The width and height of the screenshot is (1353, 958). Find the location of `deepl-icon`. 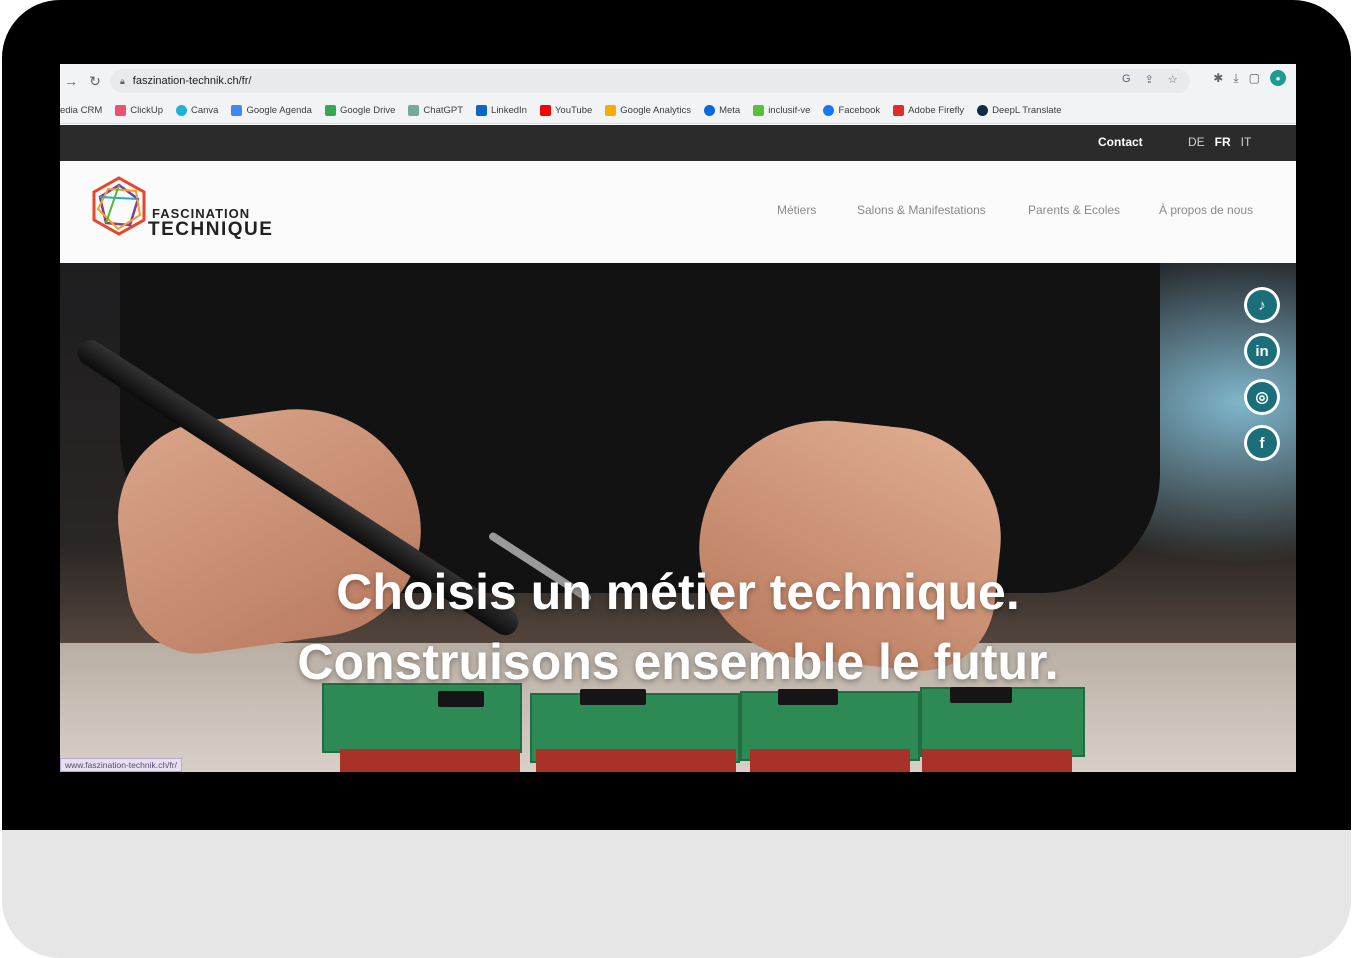

deepl-icon is located at coordinates (983, 110).